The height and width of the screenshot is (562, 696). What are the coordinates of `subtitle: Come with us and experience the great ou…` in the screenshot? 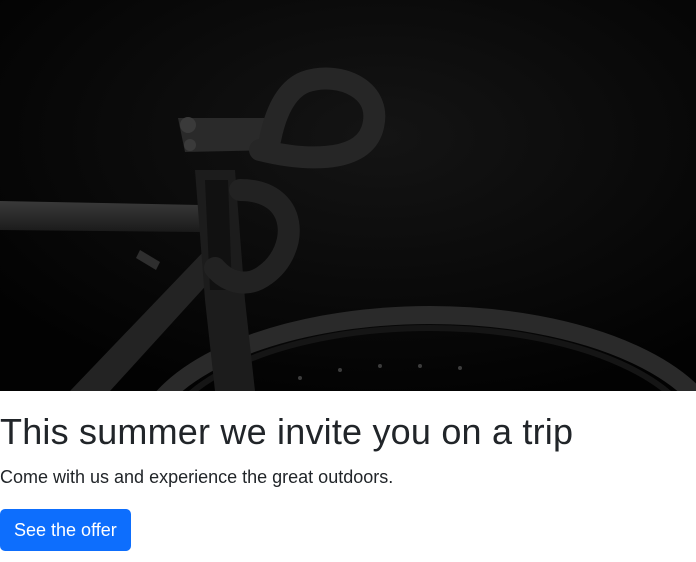 It's located at (197, 477).